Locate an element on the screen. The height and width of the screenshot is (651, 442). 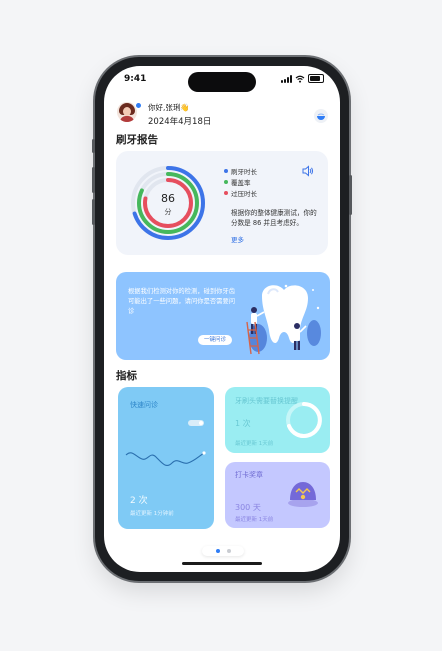
dynamic-island is located at coordinates (222, 82).